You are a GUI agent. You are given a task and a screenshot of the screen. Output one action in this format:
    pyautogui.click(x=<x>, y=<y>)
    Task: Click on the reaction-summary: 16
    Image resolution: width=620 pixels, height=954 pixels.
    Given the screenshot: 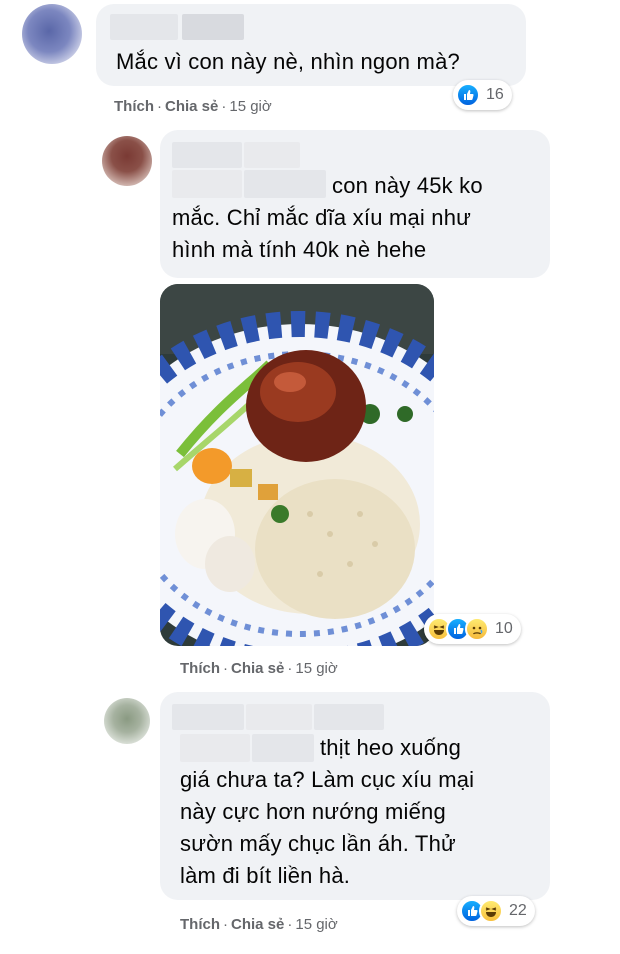 What is the action you would take?
    pyautogui.click(x=482, y=95)
    